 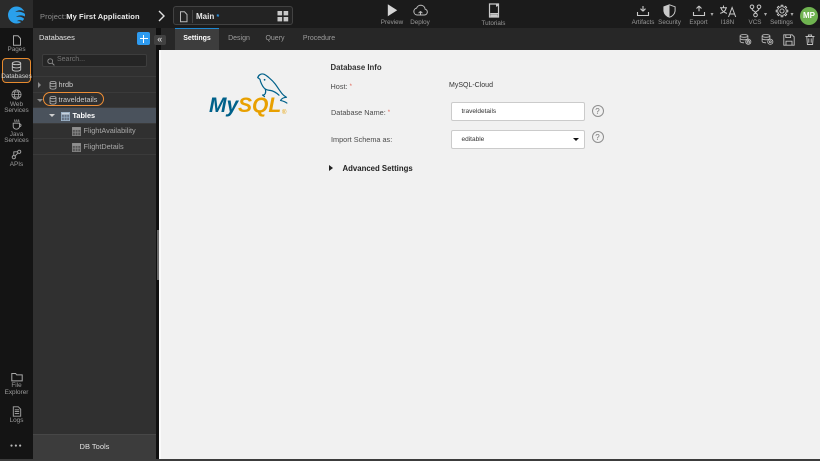 I want to click on svg-text: My, so click(x=224, y=105).